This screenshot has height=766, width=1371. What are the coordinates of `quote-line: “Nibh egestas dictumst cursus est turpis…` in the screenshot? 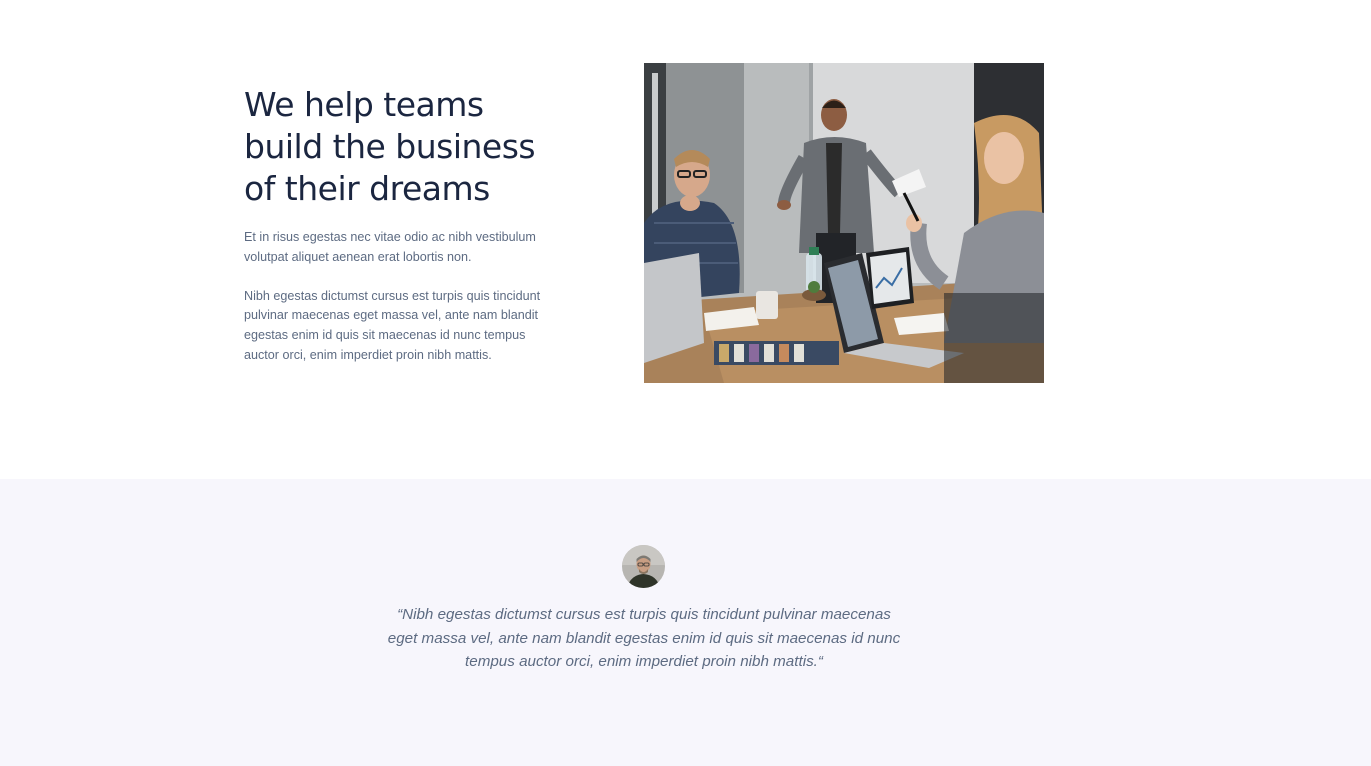 It's located at (644, 614).